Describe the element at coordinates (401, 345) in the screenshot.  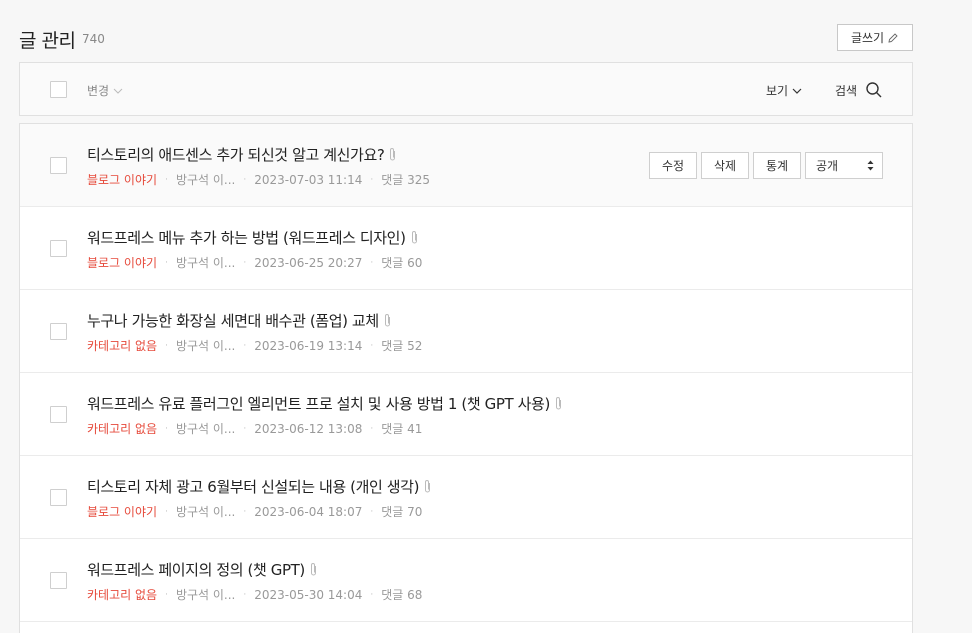
I see `post-comments: 댓글 52` at that location.